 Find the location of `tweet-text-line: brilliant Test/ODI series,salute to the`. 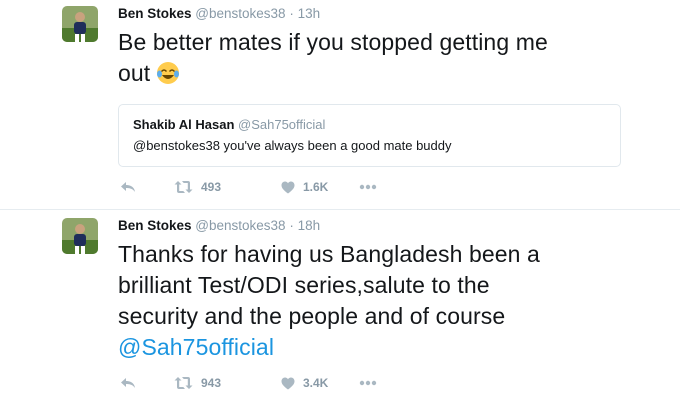

tweet-text-line: brilliant Test/ODI series,salute to the is located at coordinates (304, 285).